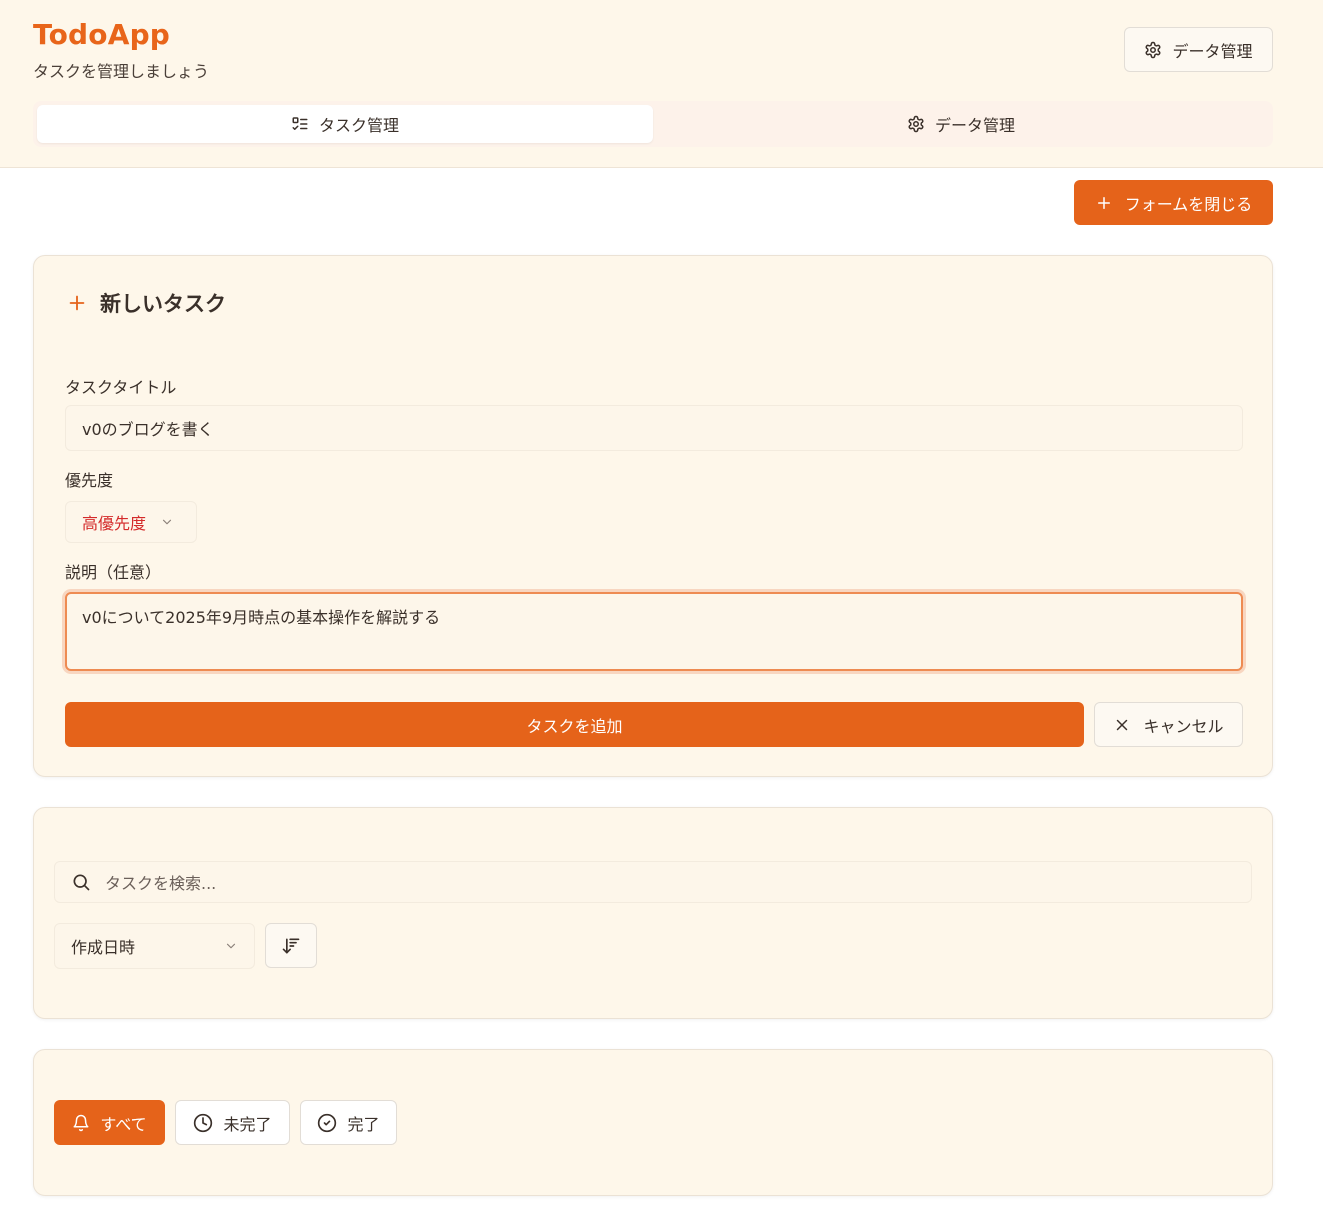 The image size is (1323, 1222). What do you see at coordinates (148, 429) in the screenshot?
I see `title-input-value: v0のブログを書く` at bounding box center [148, 429].